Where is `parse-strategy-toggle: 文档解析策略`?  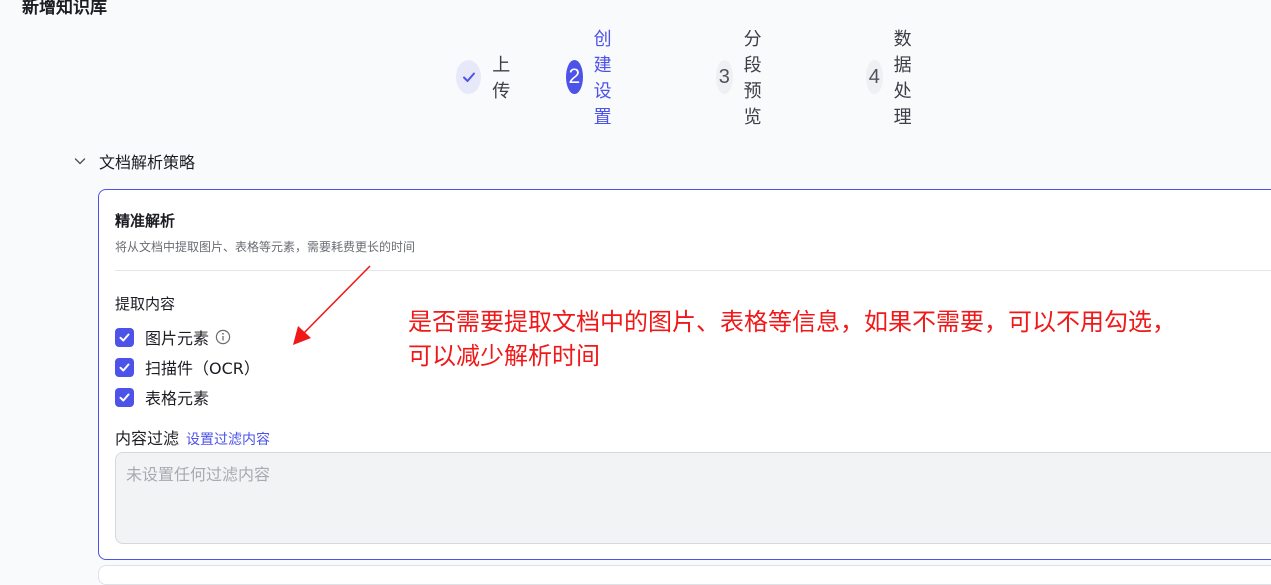
parse-strategy-toggle: 文档解析策略 is located at coordinates (133, 161).